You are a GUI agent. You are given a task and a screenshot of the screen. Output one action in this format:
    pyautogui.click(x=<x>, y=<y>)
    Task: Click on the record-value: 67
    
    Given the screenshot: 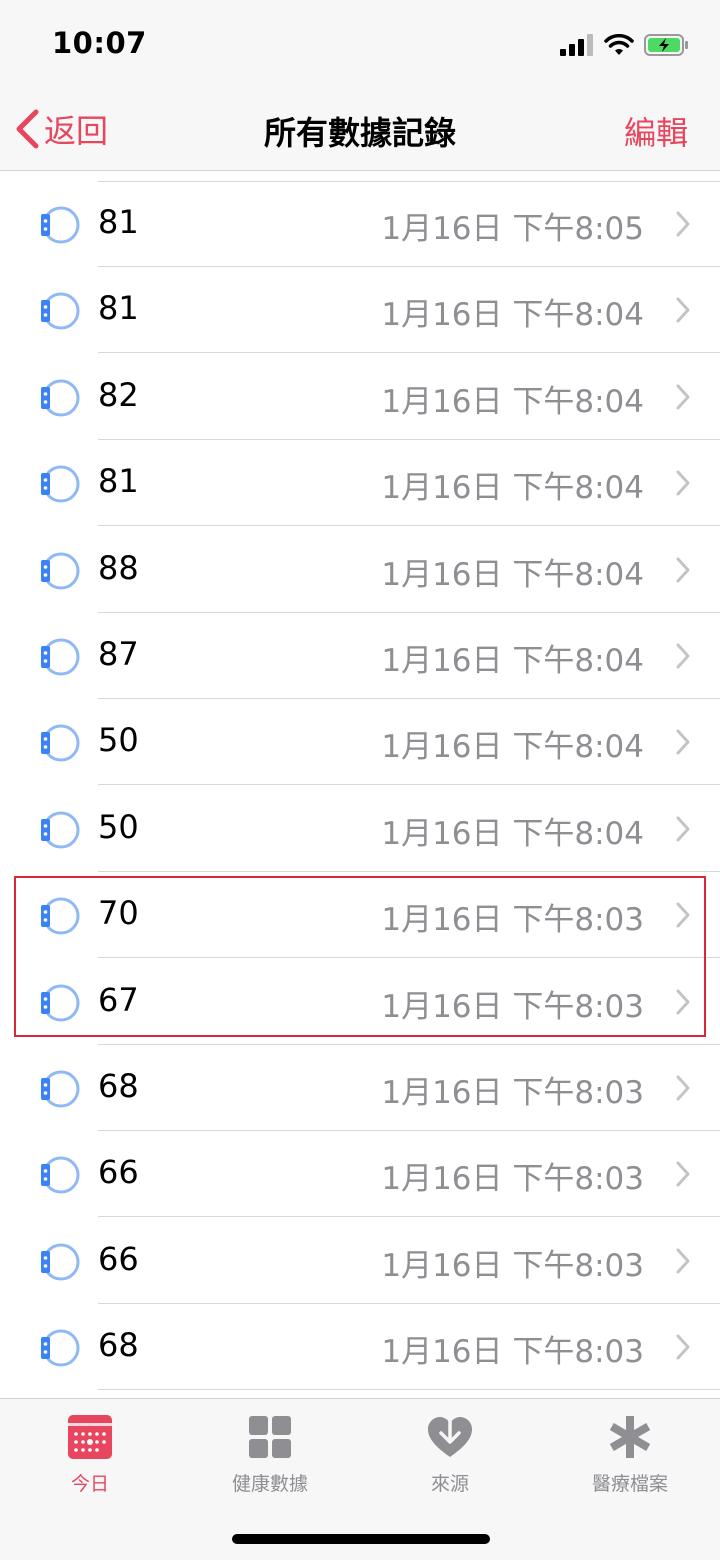 What is the action you would take?
    pyautogui.click(x=118, y=999)
    